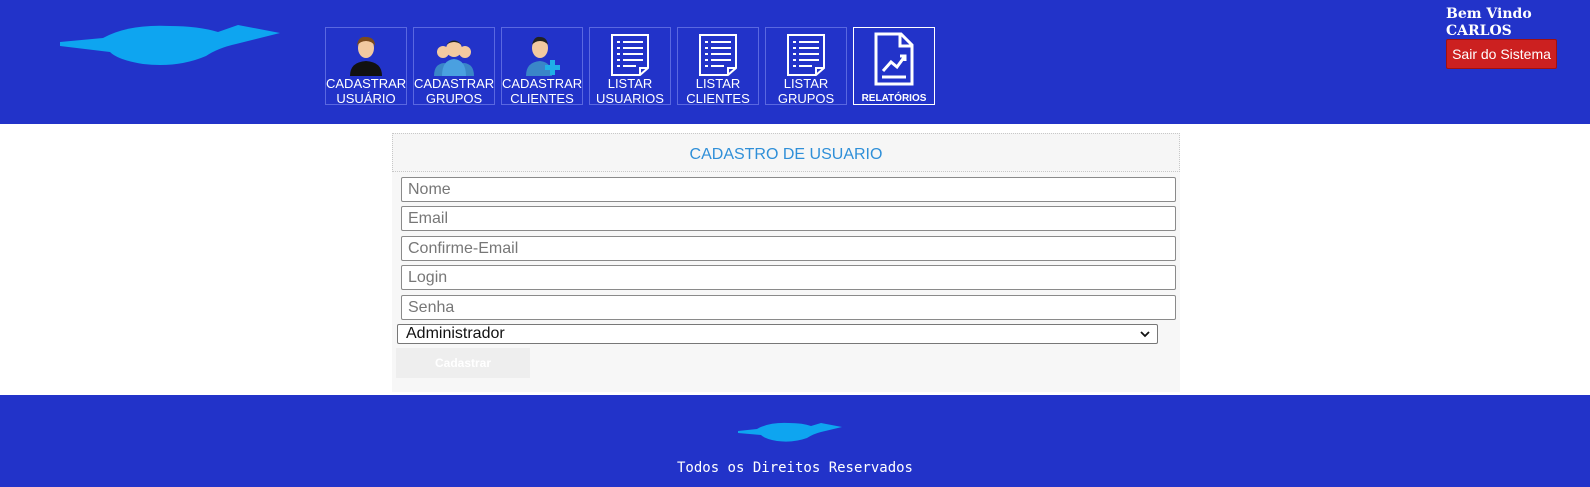  What do you see at coordinates (788, 277) in the screenshot?
I see `login-field` at bounding box center [788, 277].